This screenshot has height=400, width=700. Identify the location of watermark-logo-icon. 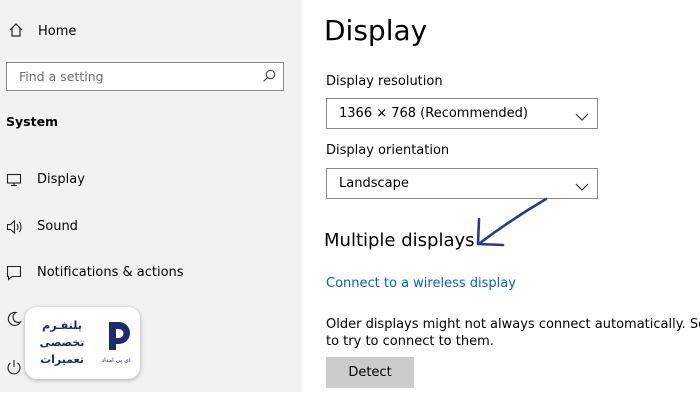
(118, 338).